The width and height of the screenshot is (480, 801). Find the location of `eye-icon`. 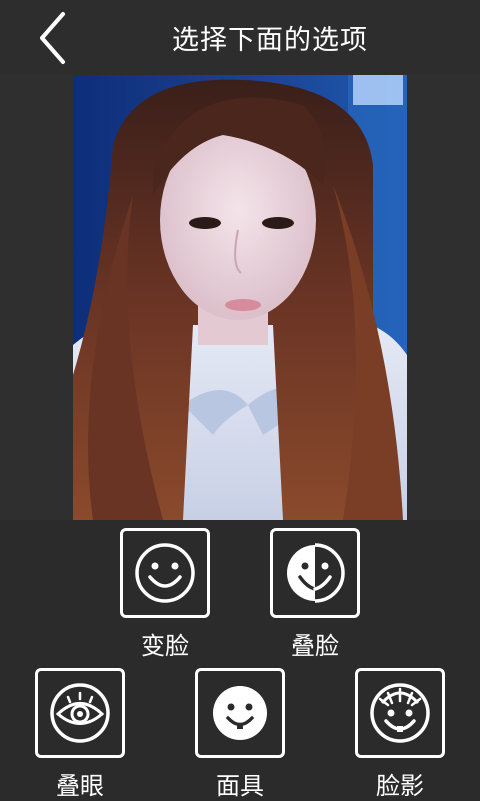

eye-icon is located at coordinates (80, 713).